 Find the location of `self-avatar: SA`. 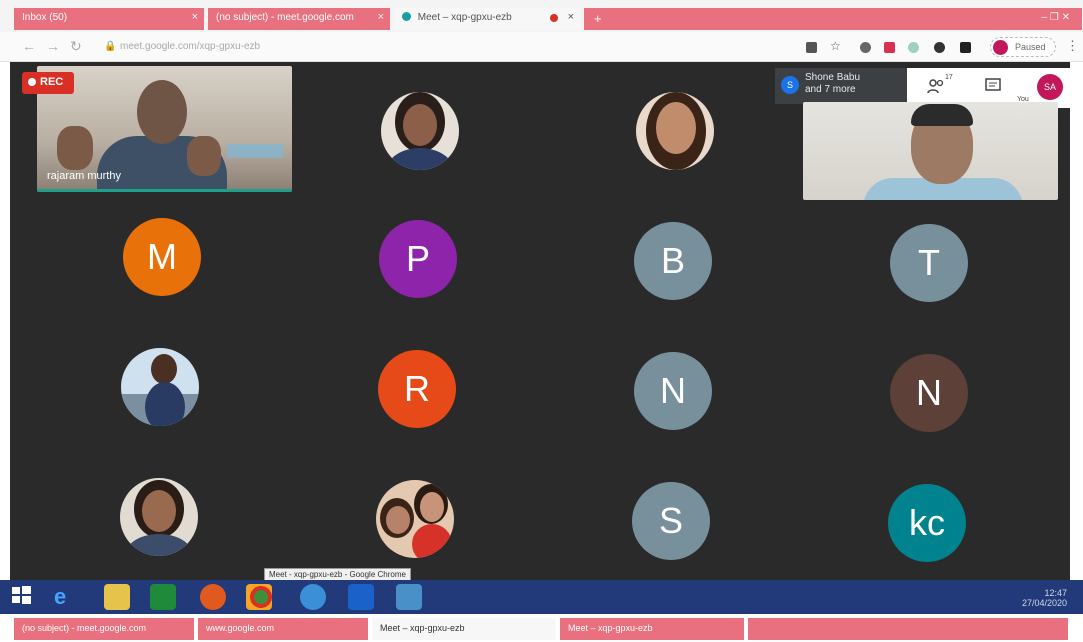

self-avatar: SA is located at coordinates (1050, 87).